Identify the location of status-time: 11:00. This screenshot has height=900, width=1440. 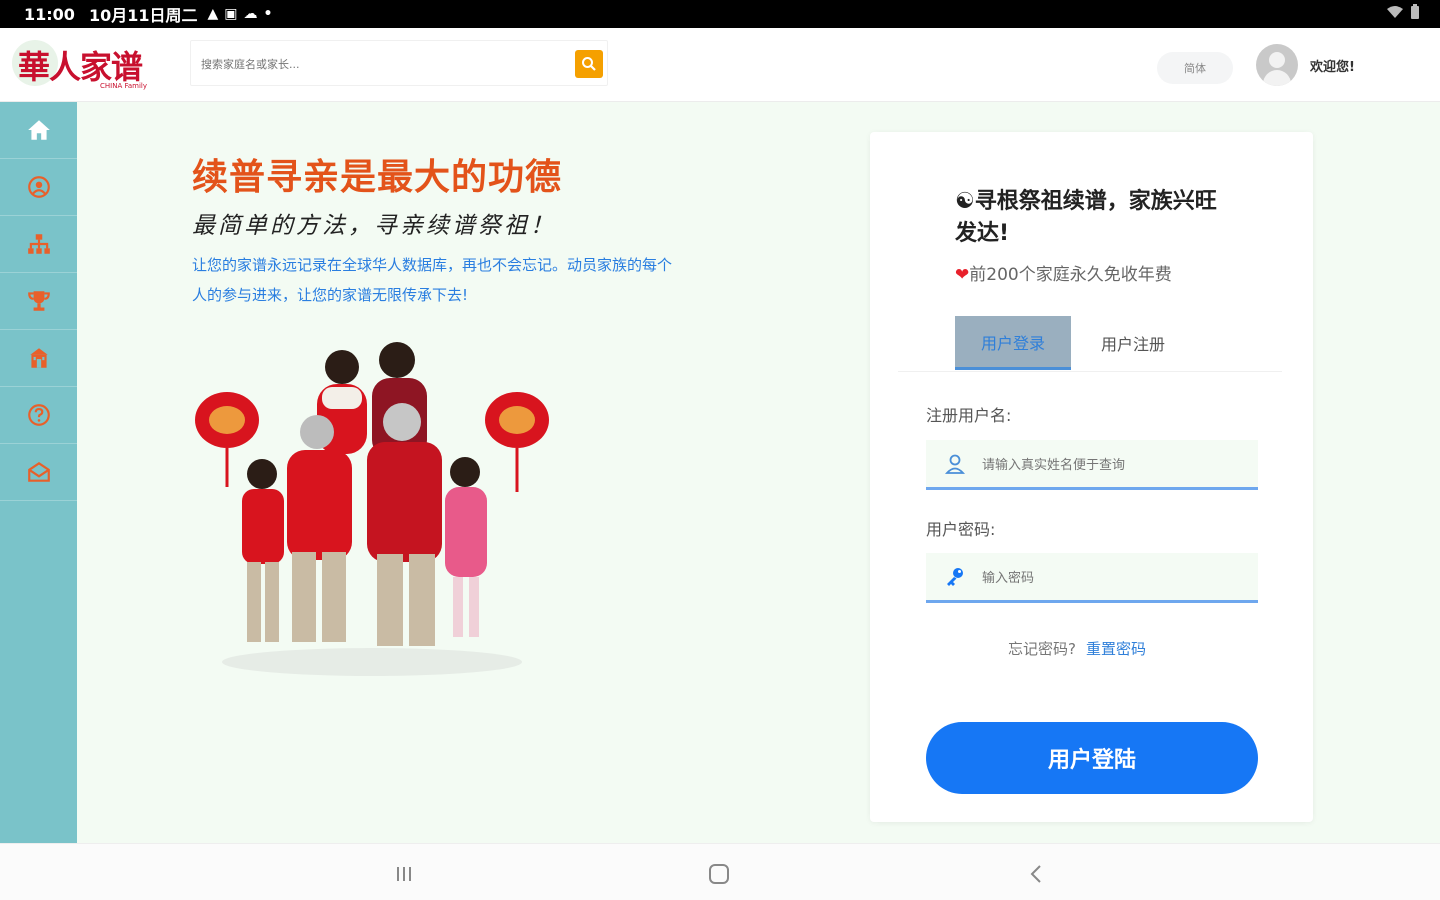
(49, 14).